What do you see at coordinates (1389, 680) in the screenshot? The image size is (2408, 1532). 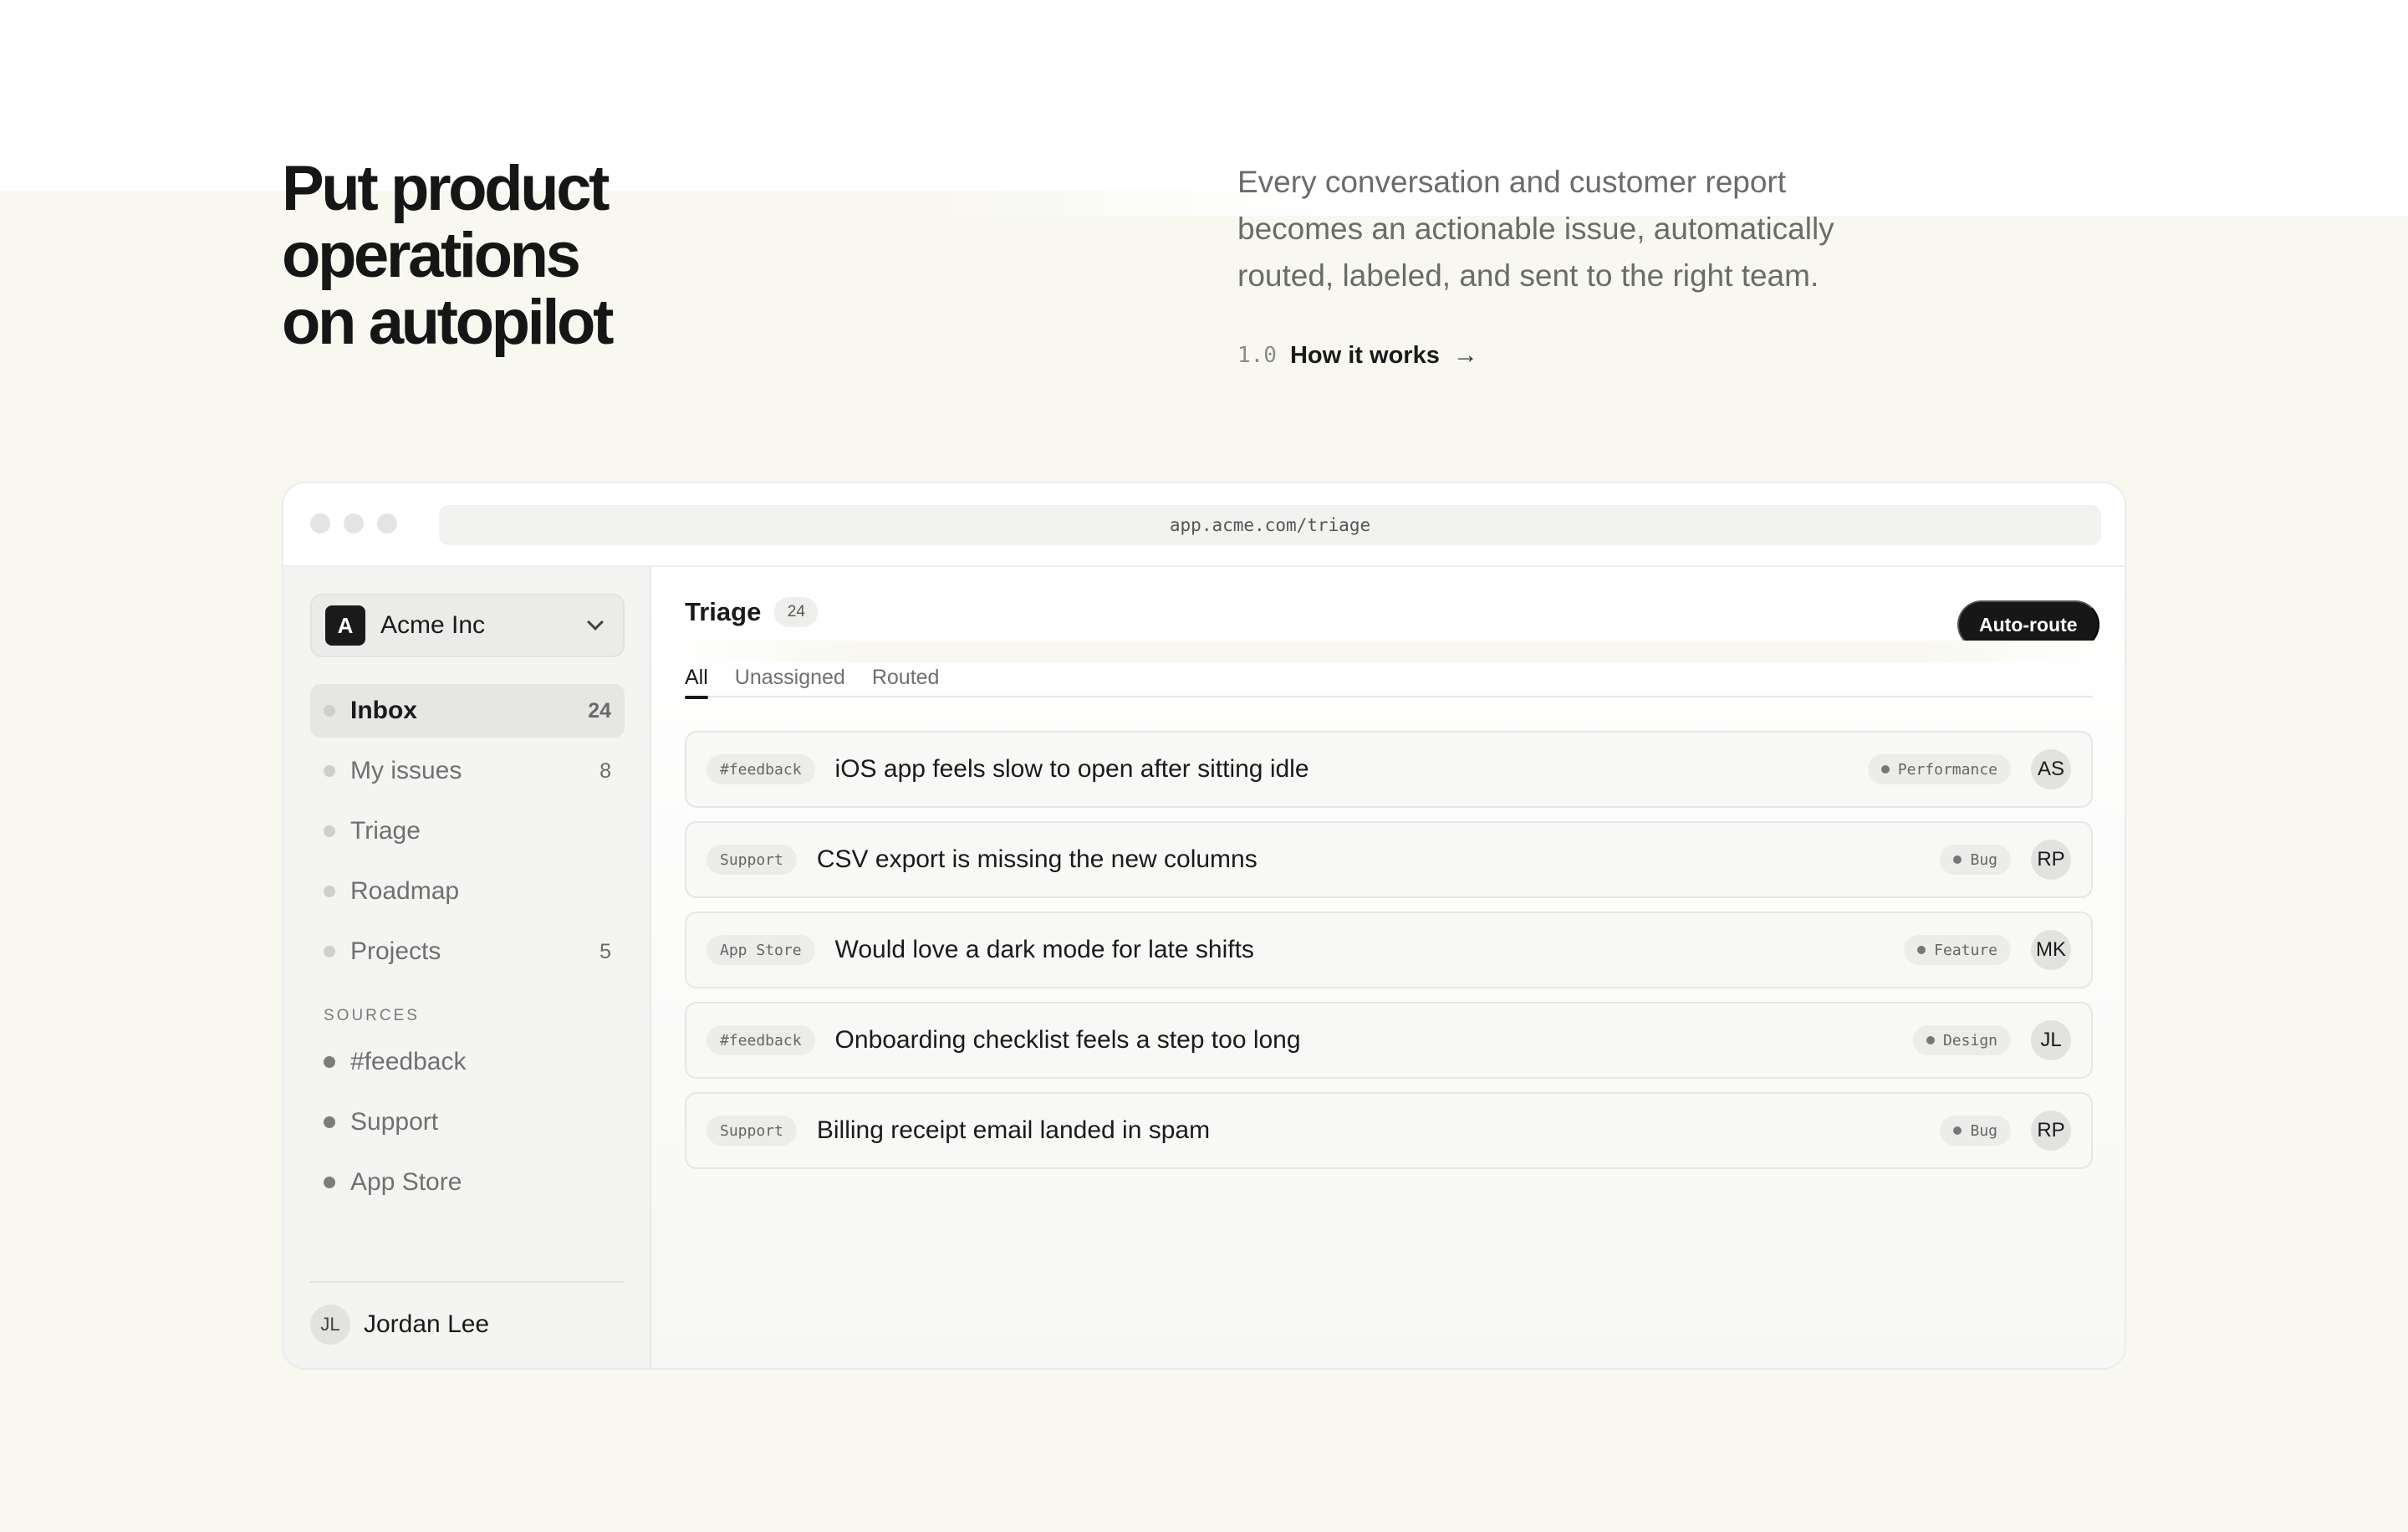 I see `triage-tabs: All Unassigned Routed` at bounding box center [1389, 680].